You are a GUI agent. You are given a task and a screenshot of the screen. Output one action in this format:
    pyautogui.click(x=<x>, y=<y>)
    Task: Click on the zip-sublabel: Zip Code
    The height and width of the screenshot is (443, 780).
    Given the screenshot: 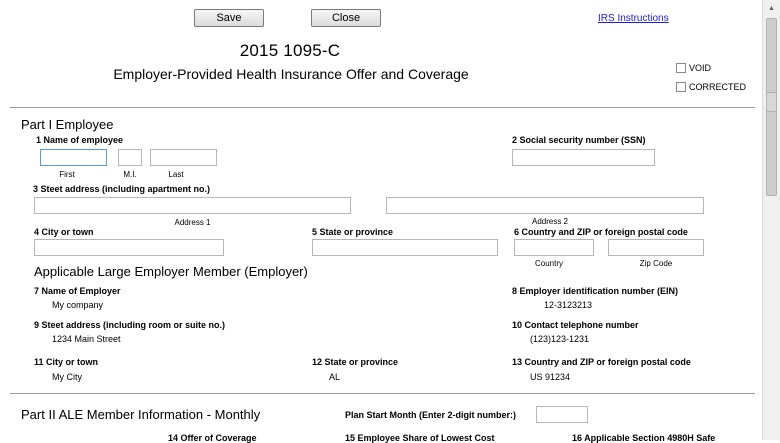 What is the action you would take?
    pyautogui.click(x=656, y=263)
    